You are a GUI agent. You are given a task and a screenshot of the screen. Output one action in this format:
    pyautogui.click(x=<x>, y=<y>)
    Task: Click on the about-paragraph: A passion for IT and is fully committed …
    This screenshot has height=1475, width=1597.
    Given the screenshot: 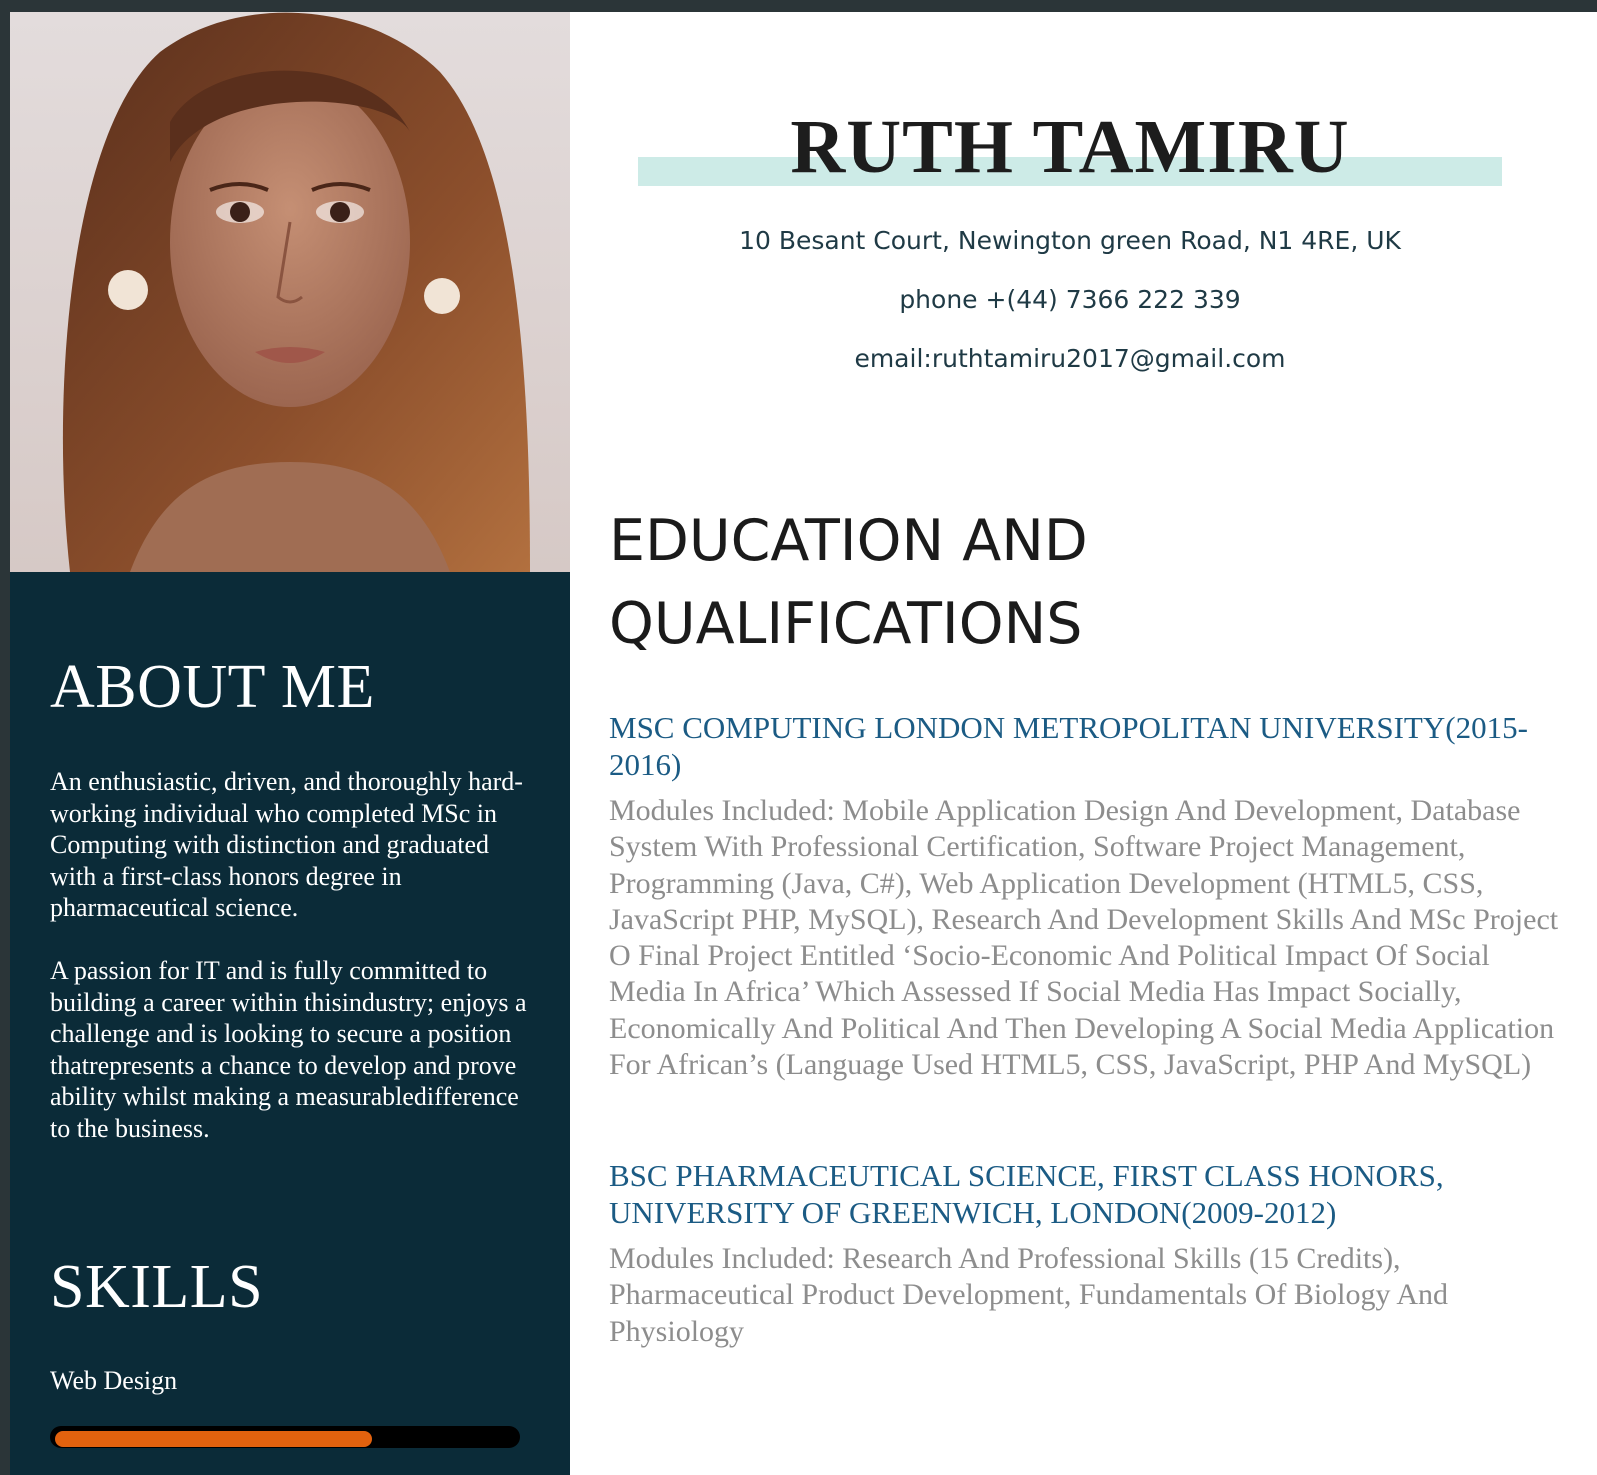 What is the action you would take?
    pyautogui.click(x=288, y=1049)
    